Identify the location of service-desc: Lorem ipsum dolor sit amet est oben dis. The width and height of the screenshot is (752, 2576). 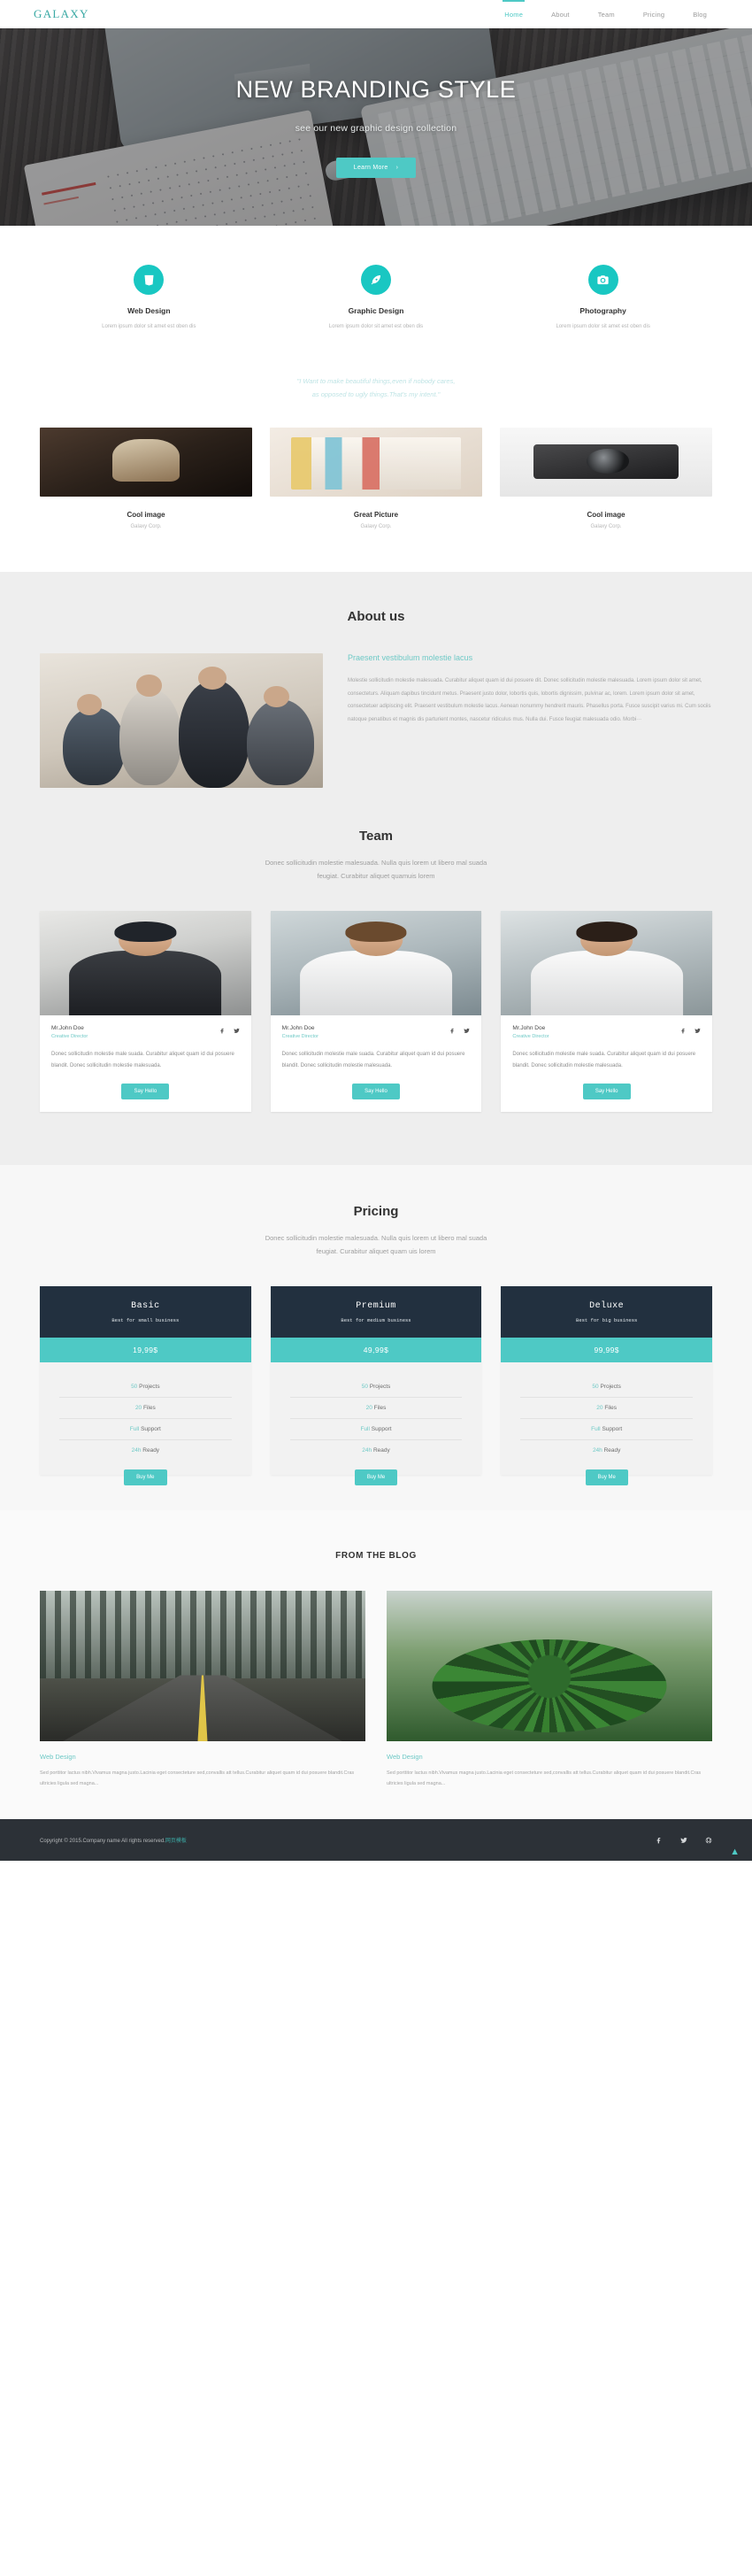
(376, 326).